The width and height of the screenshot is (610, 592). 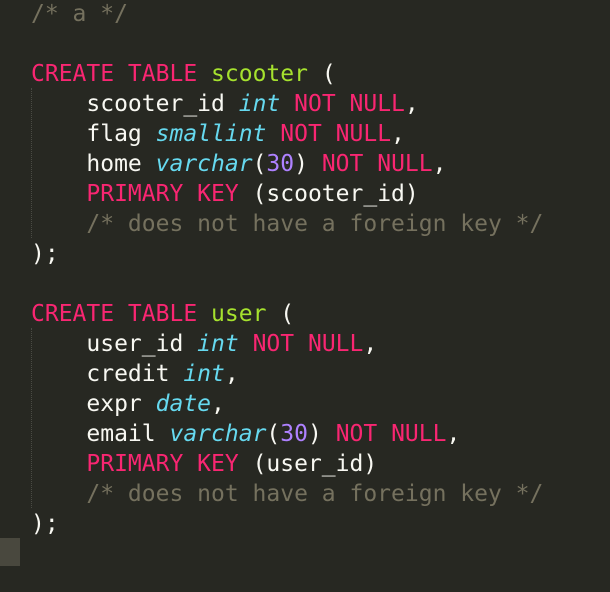 What do you see at coordinates (211, 134) in the screenshot?
I see `code-token: smallint` at bounding box center [211, 134].